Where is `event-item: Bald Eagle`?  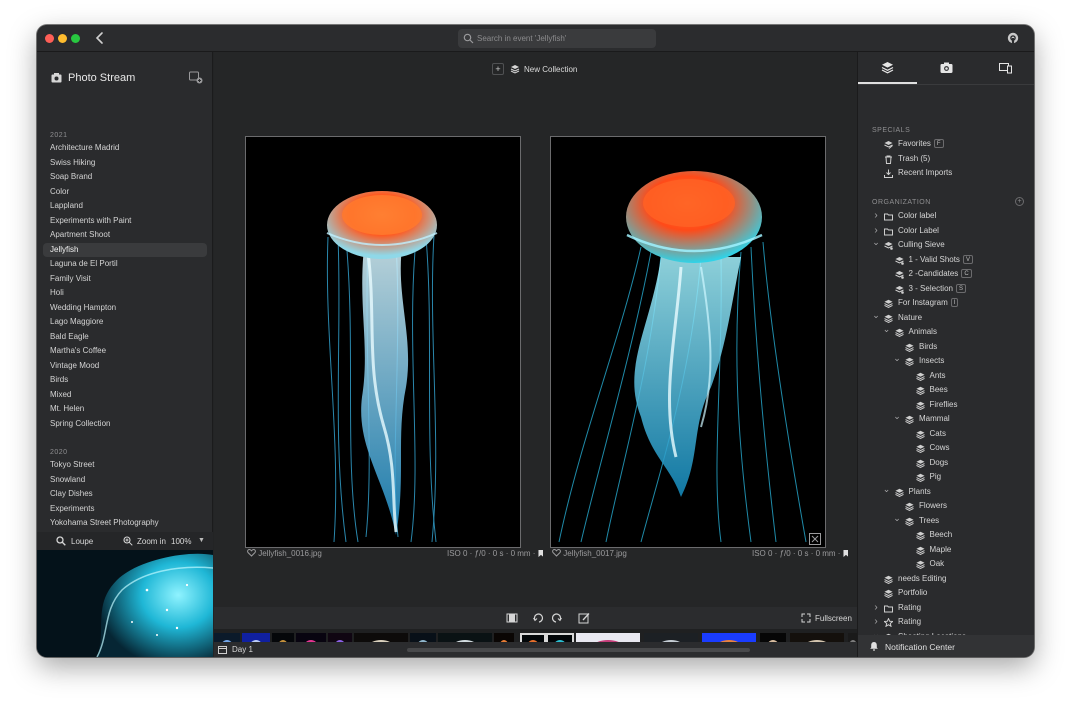
event-item: Bald Eagle is located at coordinates (125, 337).